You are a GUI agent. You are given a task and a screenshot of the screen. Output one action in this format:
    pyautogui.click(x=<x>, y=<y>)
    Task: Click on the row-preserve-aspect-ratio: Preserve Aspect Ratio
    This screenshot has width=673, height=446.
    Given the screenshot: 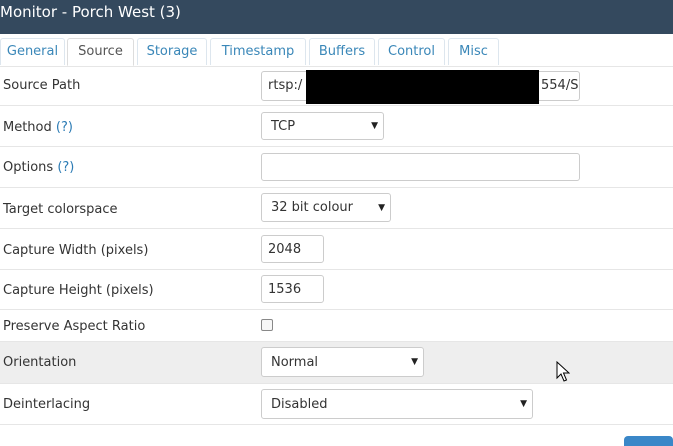 What is the action you would take?
    pyautogui.click(x=336, y=325)
    